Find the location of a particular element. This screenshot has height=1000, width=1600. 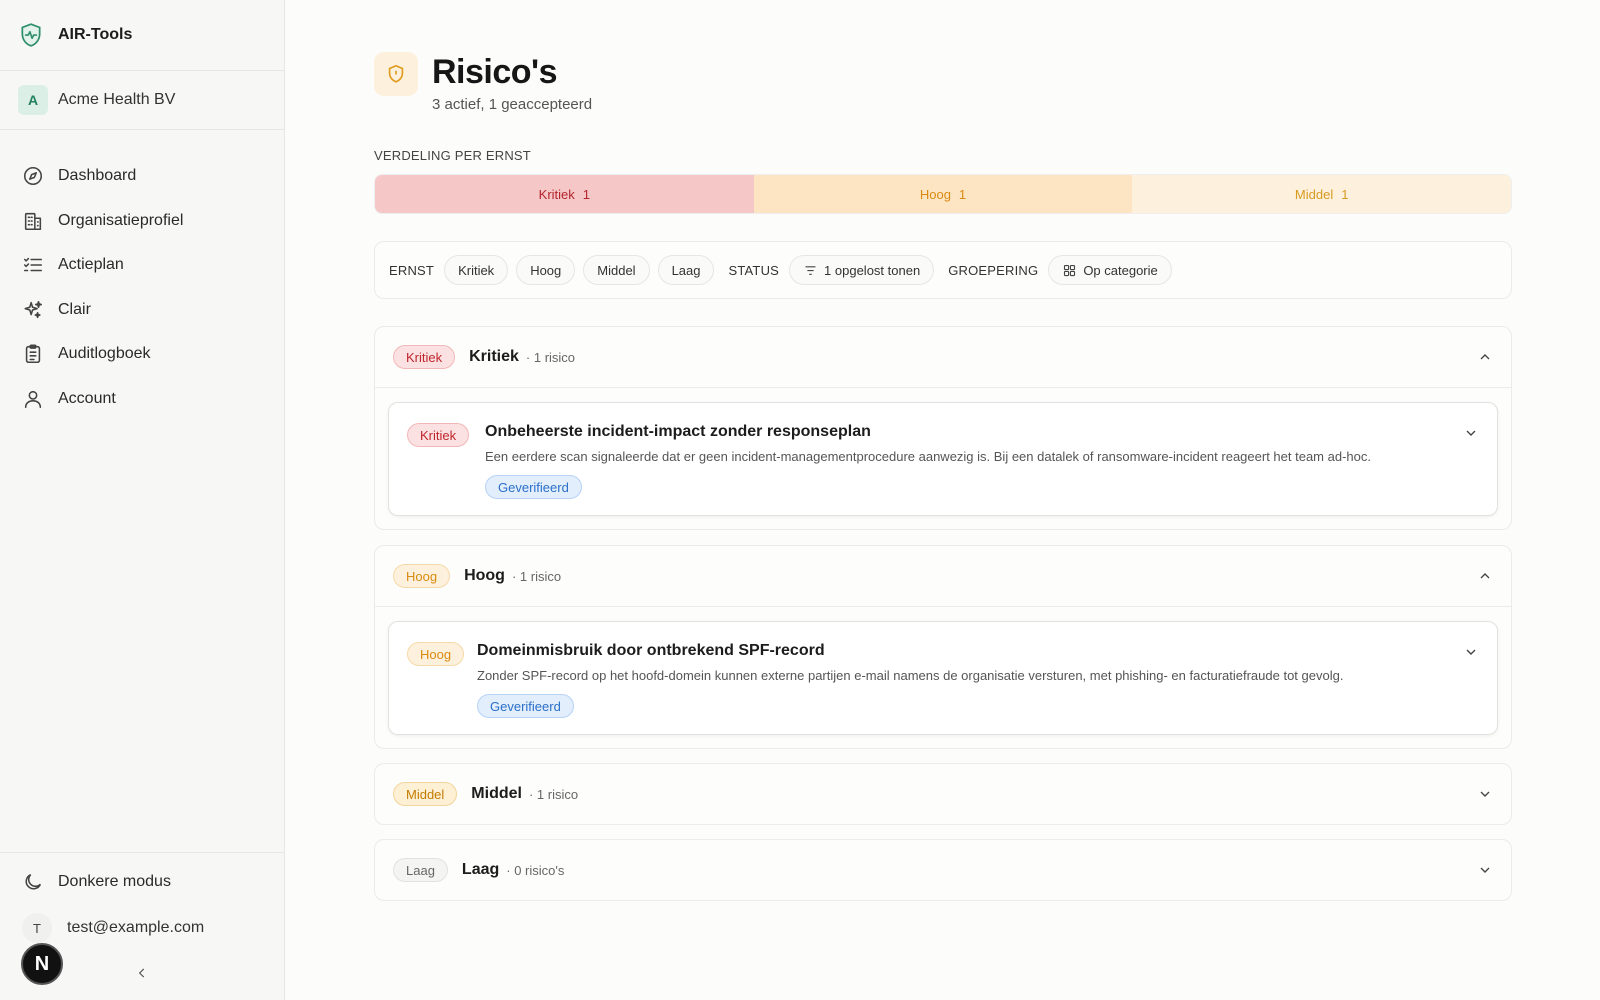

risk-shield-icon is located at coordinates (396, 74).